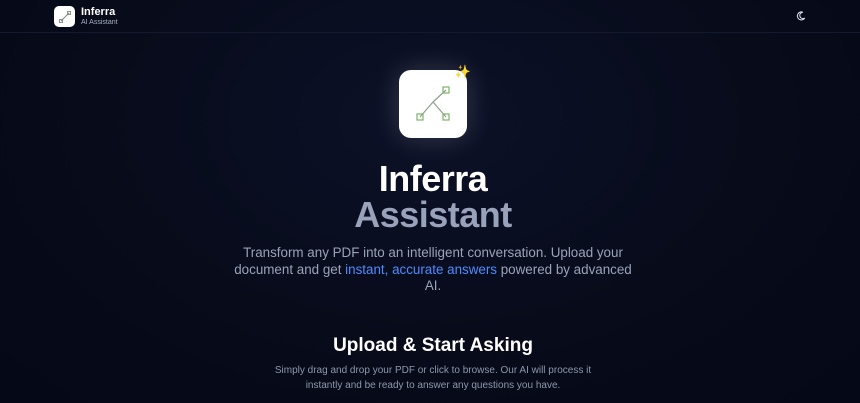  Describe the element at coordinates (99, 22) in the screenshot. I see `brand-subtitle: AI Assistant` at that location.